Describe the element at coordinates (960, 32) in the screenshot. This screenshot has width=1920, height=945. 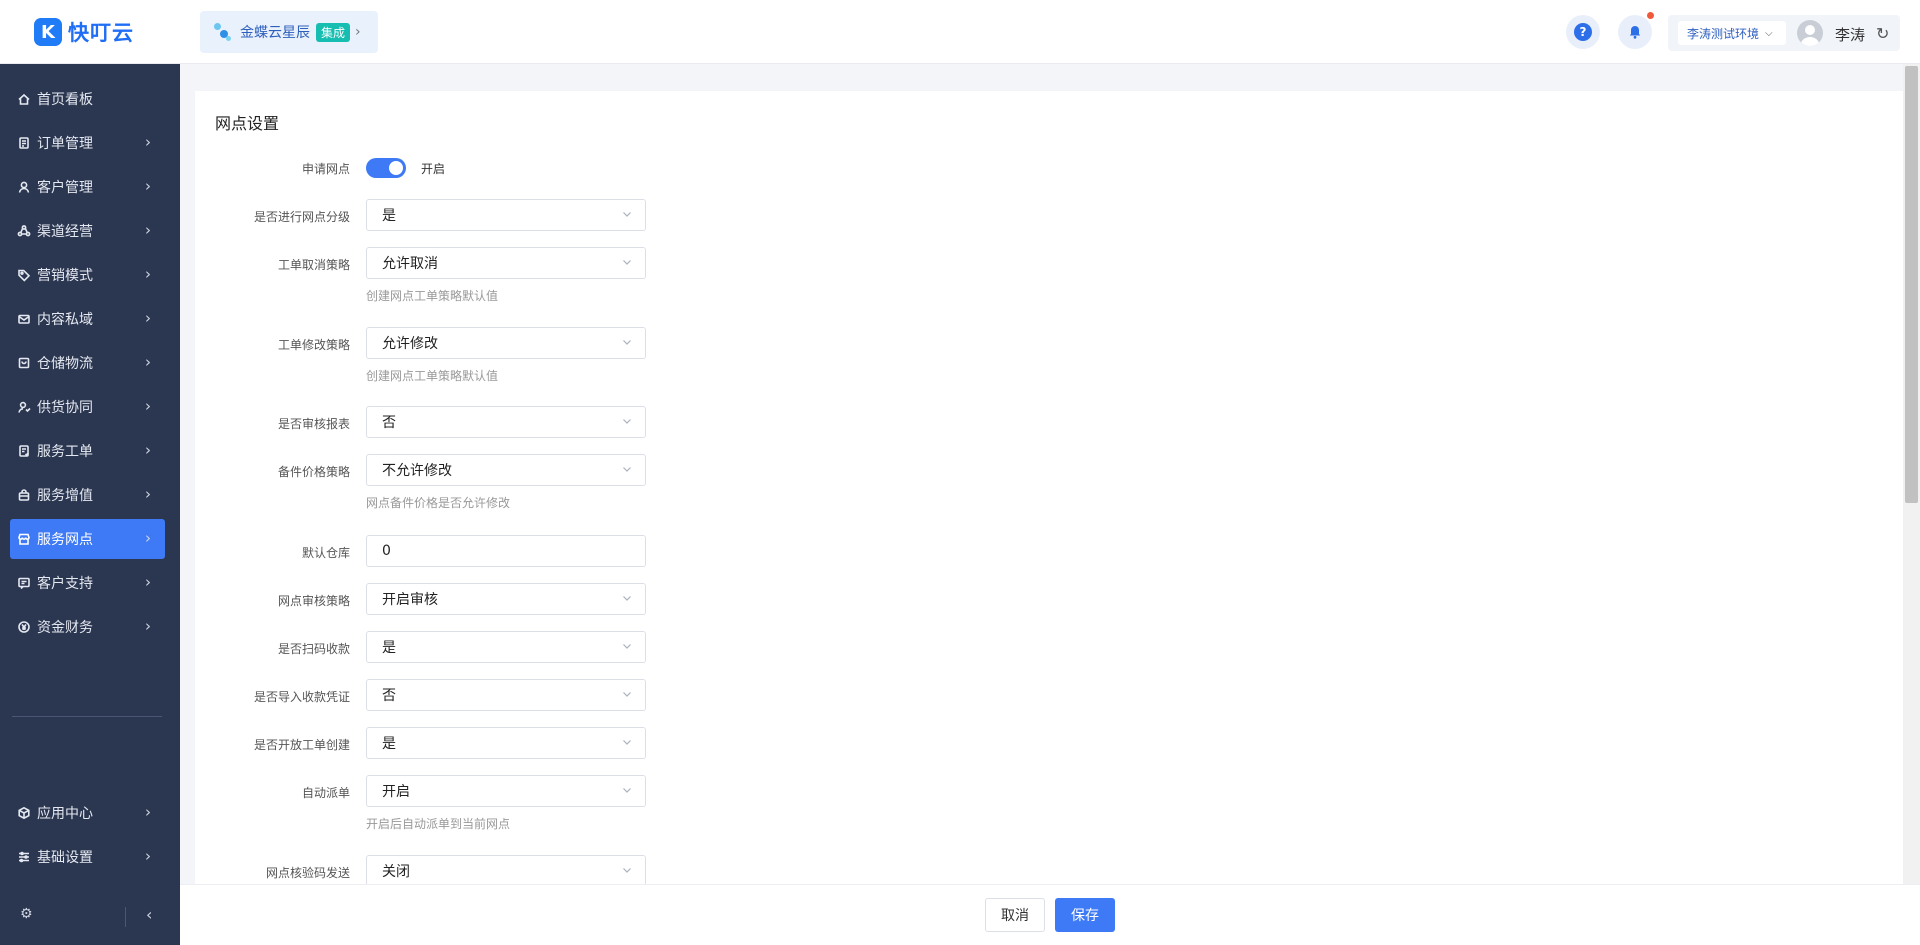
I see `top-header: K 快叮云 金蝶云星辰 集成 › ? 李涛测试环境 ⌵ 李涛 ↻` at that location.